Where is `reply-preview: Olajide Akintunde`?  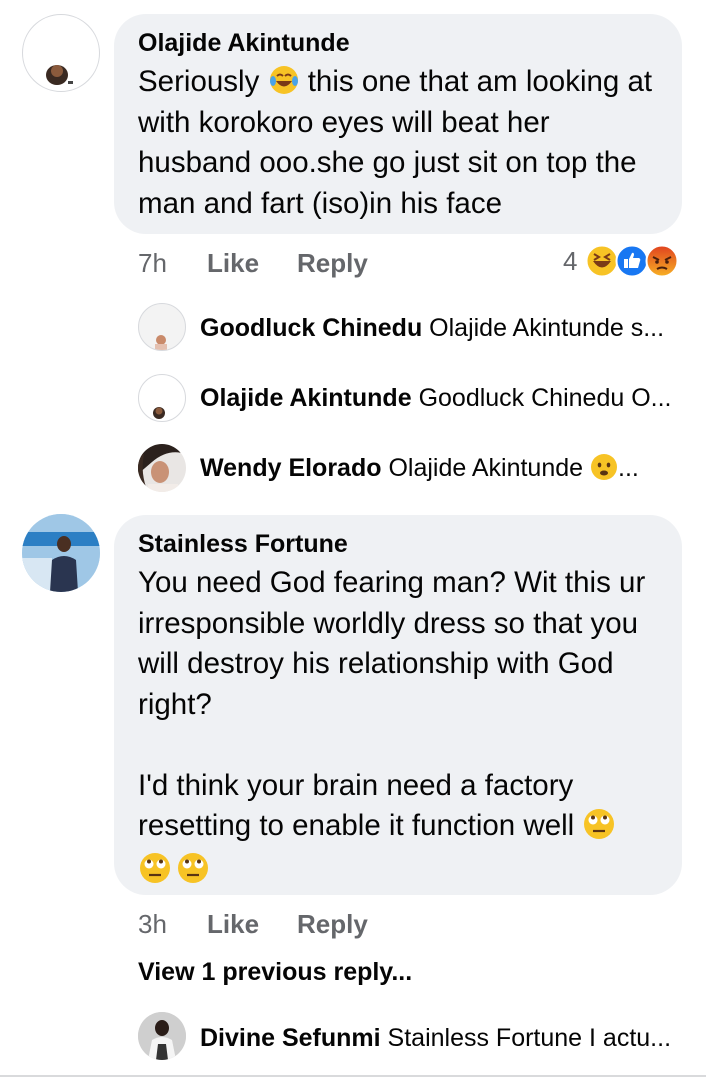
reply-preview: Olajide Akintunde is located at coordinates (486, 468).